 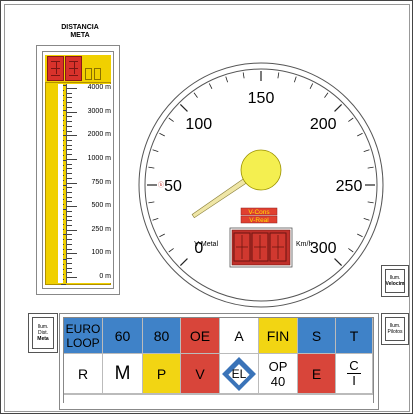 I want to click on op40-line2: 40, so click(x=278, y=381).